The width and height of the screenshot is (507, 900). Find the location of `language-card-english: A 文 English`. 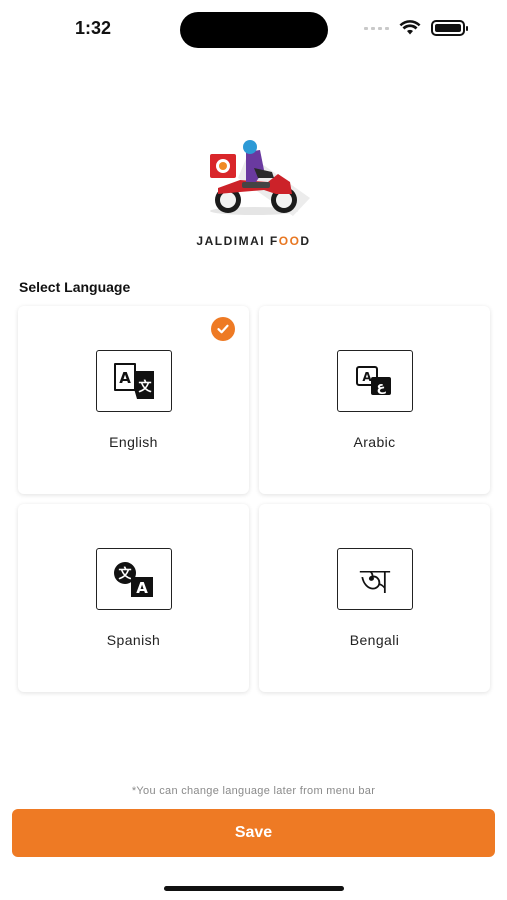

language-card-english: A 文 English is located at coordinates (133, 400).